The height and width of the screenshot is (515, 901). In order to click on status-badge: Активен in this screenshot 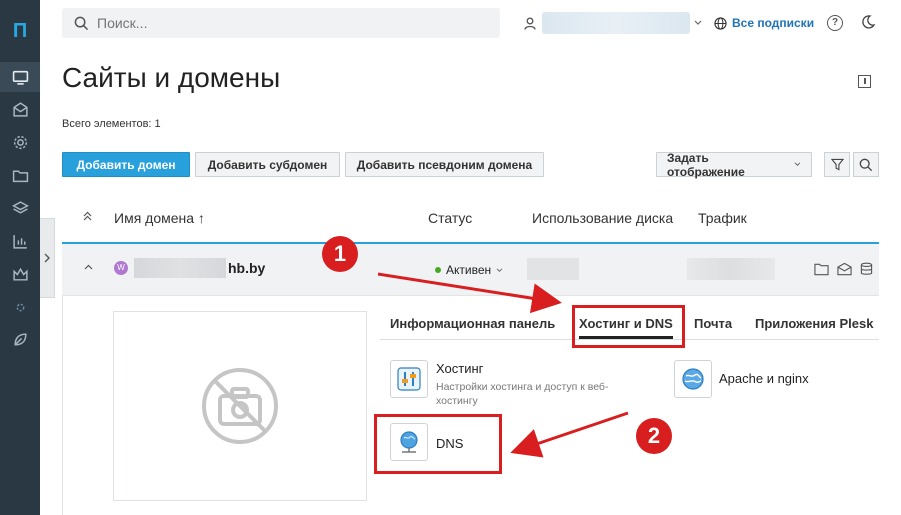, I will do `click(469, 270)`.